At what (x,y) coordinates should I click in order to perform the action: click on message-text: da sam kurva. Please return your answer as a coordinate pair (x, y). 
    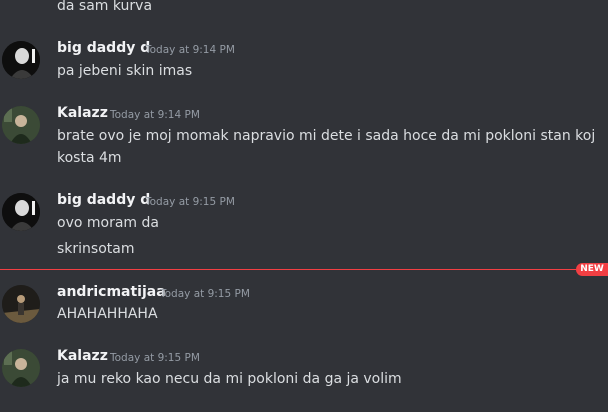
    Looking at the image, I should click on (105, 7).